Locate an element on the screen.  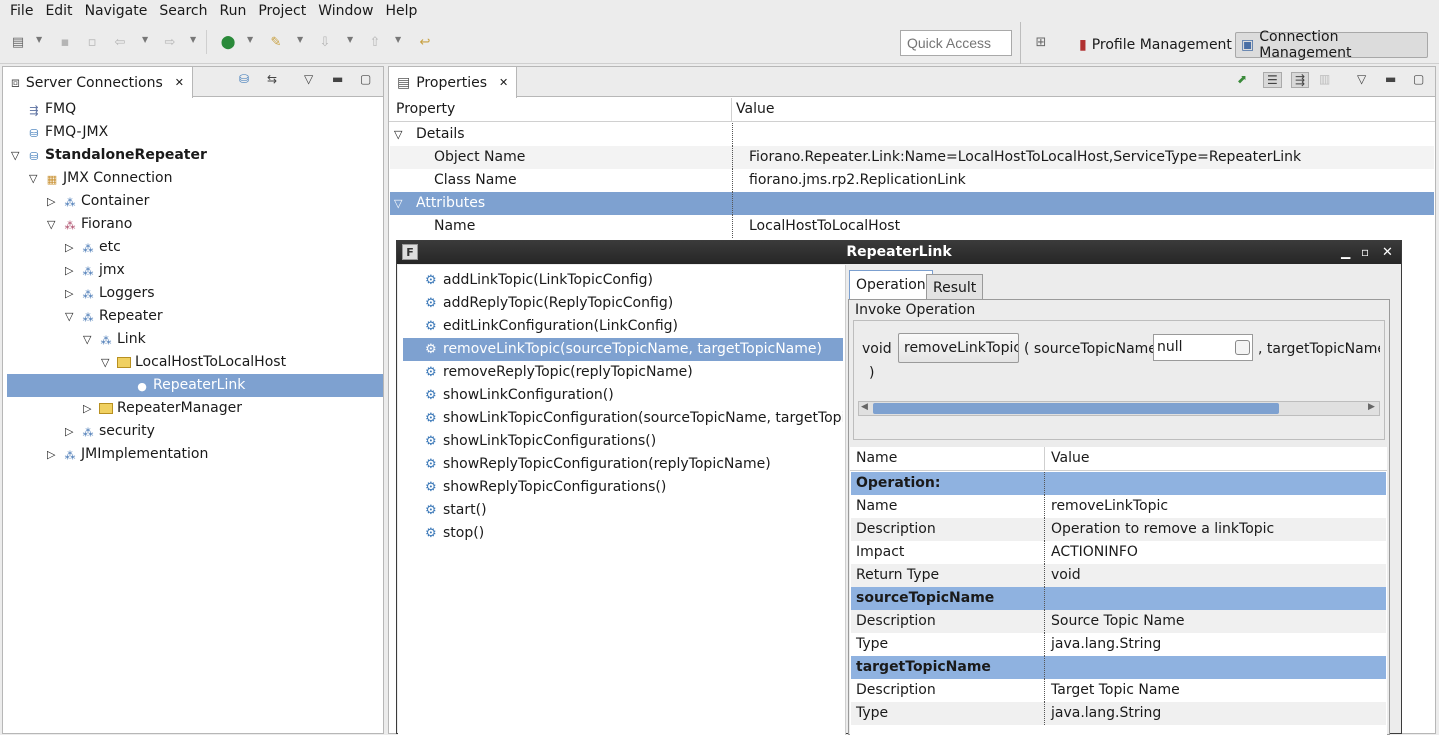
tree-node-jmx-connection: ▽ ▦ JMX Connection is located at coordinates (191, 178).